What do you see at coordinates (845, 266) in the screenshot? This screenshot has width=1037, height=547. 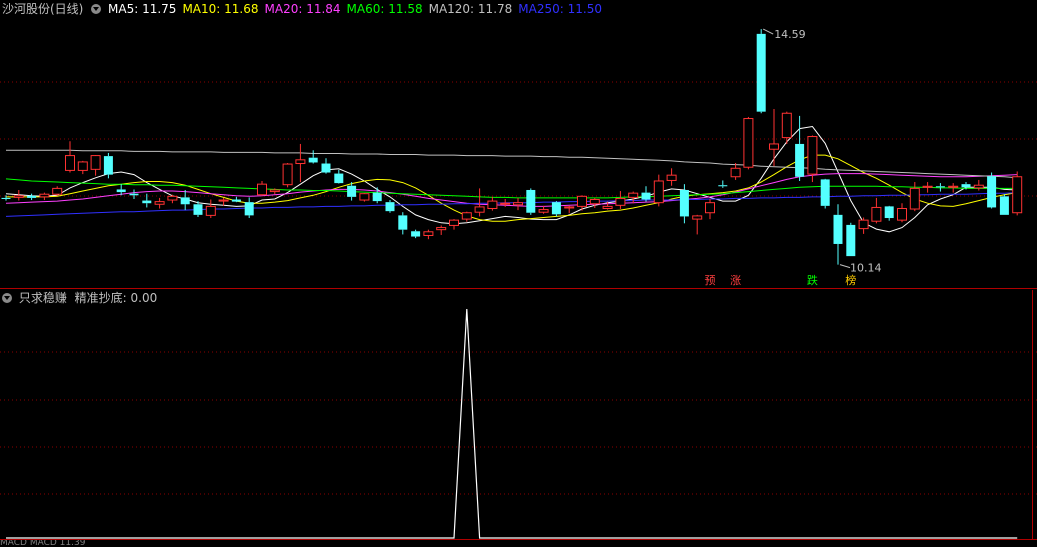 I see `low-pointer` at bounding box center [845, 266].